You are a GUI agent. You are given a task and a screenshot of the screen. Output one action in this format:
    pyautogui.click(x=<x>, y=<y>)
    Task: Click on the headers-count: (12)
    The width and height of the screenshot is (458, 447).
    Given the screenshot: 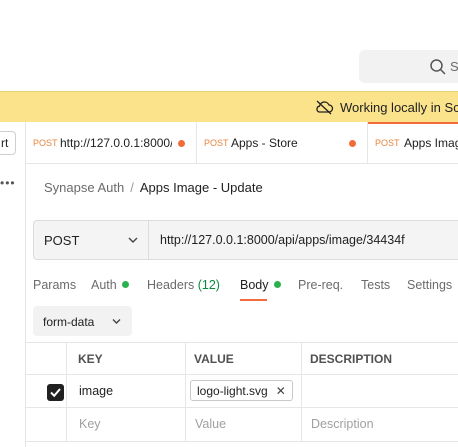 What is the action you would take?
    pyautogui.click(x=208, y=285)
    